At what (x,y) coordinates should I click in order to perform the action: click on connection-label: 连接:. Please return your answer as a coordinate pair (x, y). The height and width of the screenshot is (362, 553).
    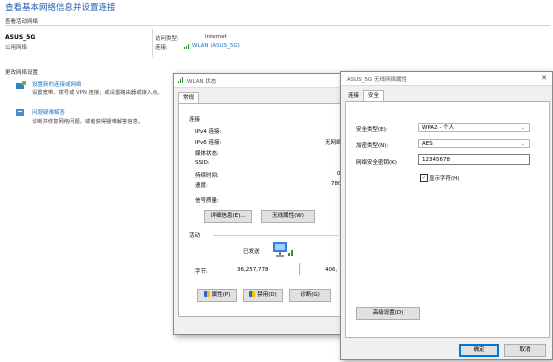
    Looking at the image, I should click on (161, 48).